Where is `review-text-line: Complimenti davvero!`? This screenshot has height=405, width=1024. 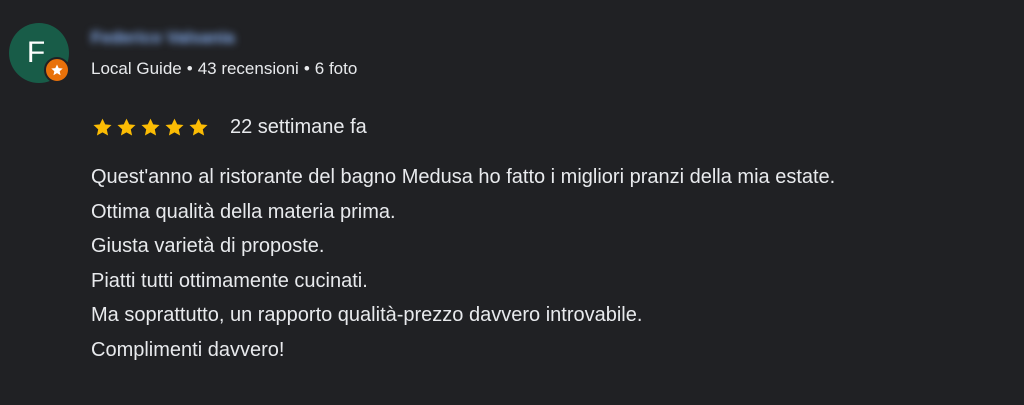 review-text-line: Complimenti davvero! is located at coordinates (188, 349).